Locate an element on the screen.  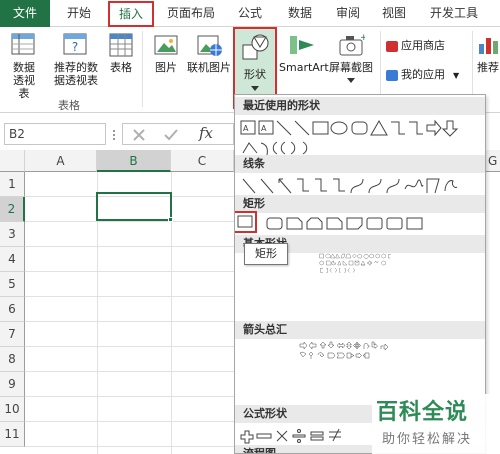
smartart-icon is located at coordinates (302, 45).